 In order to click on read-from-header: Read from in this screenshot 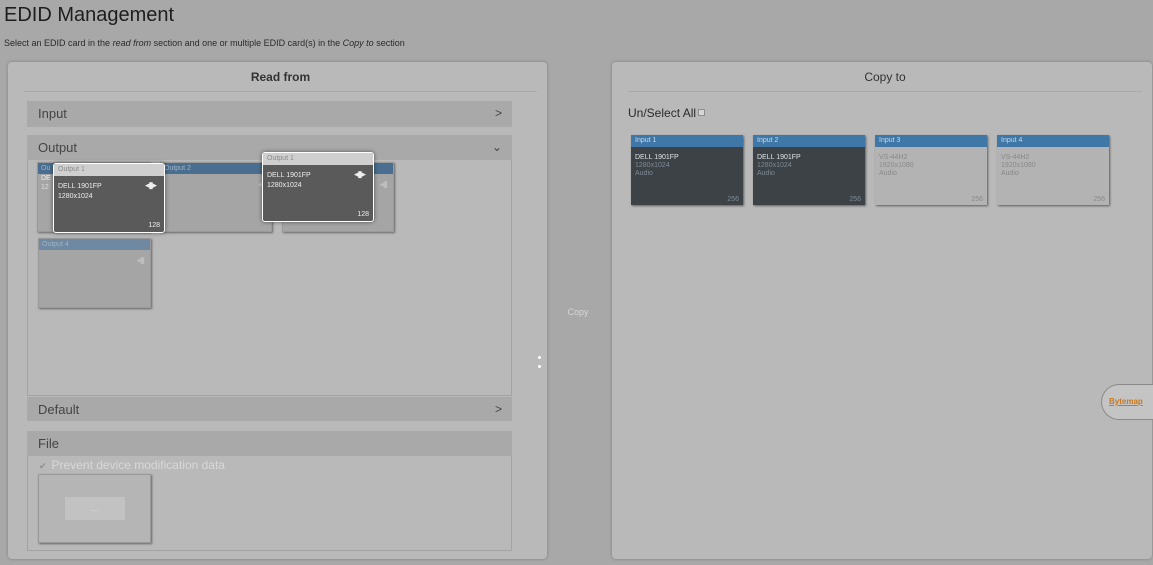, I will do `click(280, 81)`.